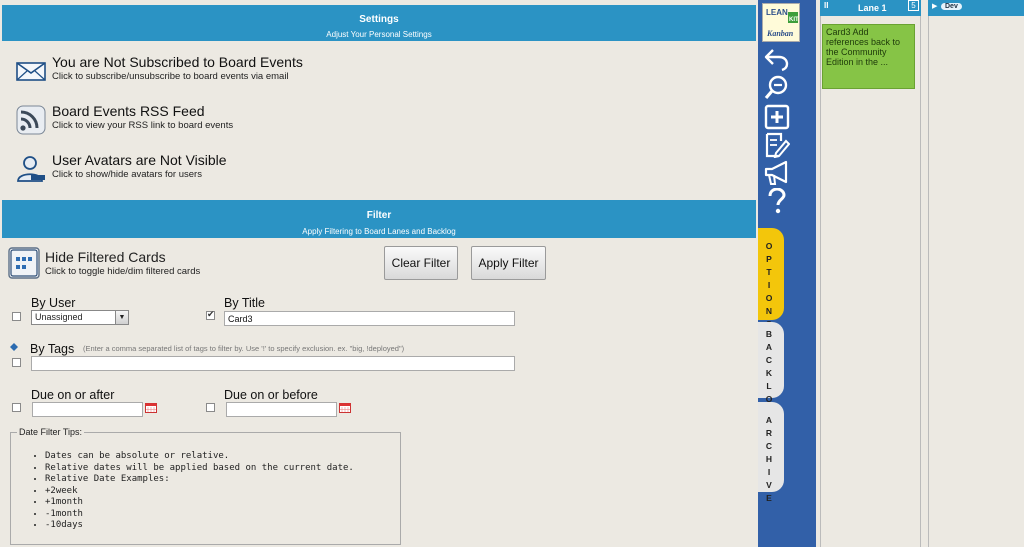 The height and width of the screenshot is (547, 1024). I want to click on logo-text: Kanban, so click(780, 33).